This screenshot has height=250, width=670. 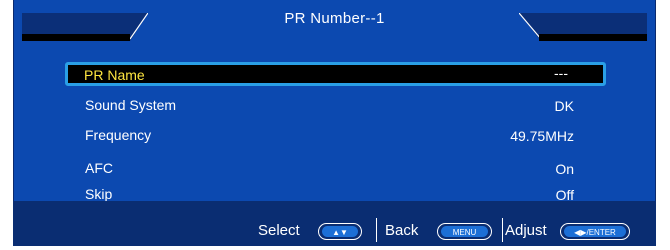 I want to click on menu-item-value: DK, so click(x=564, y=106).